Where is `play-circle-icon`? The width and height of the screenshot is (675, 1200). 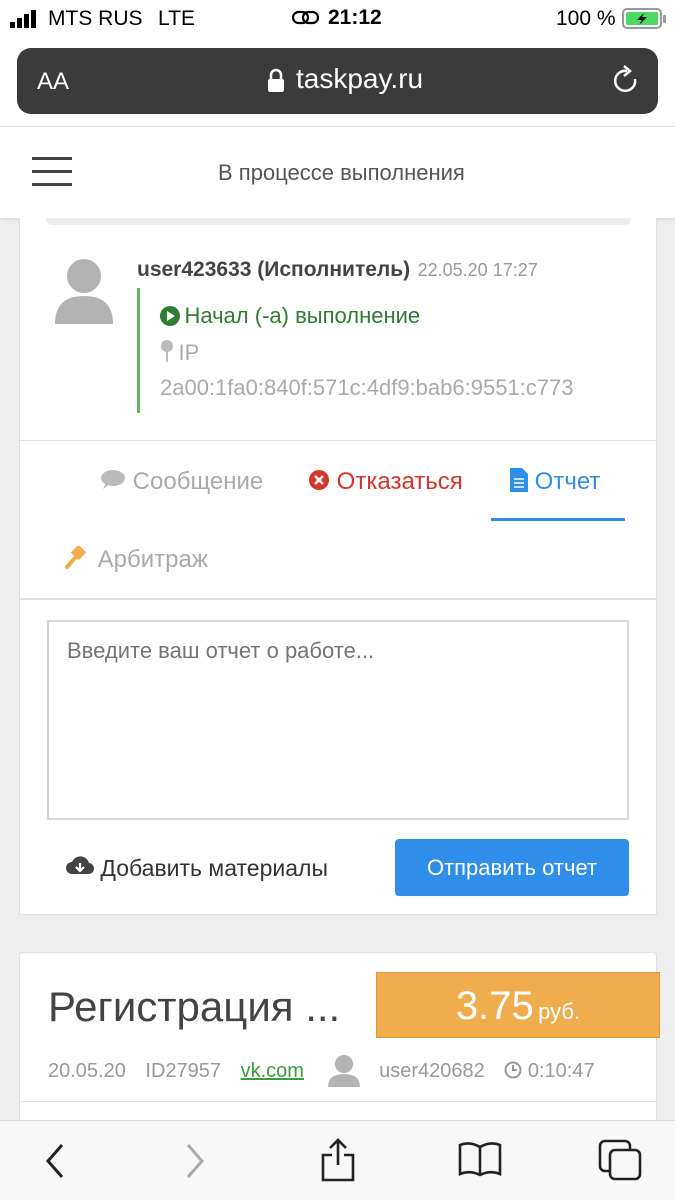
play-circle-icon is located at coordinates (170, 316).